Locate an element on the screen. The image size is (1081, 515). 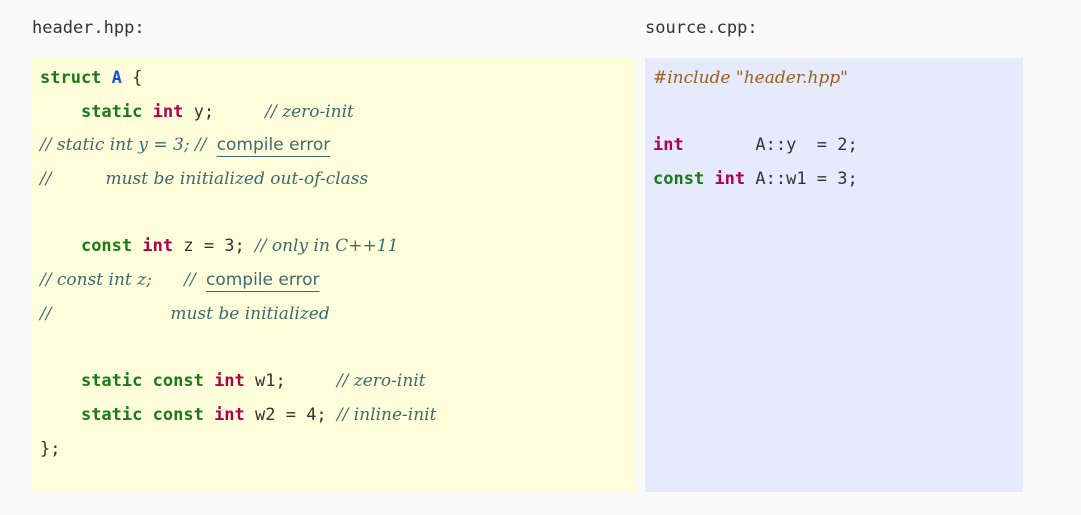
code-line: // must be initialized out-of-class is located at coordinates (338, 180).